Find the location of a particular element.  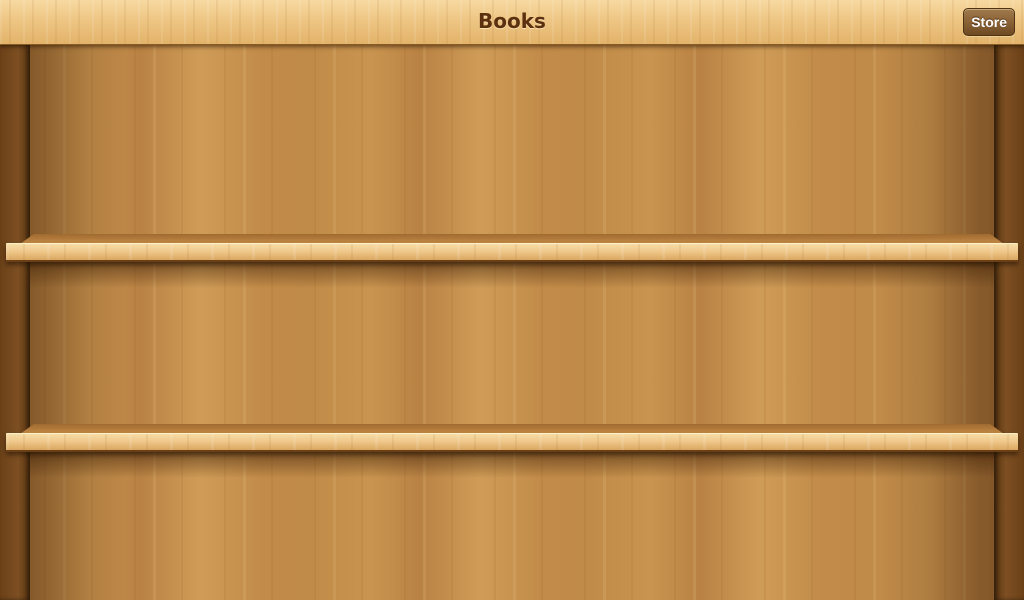

page-title: Books is located at coordinates (512, 21).